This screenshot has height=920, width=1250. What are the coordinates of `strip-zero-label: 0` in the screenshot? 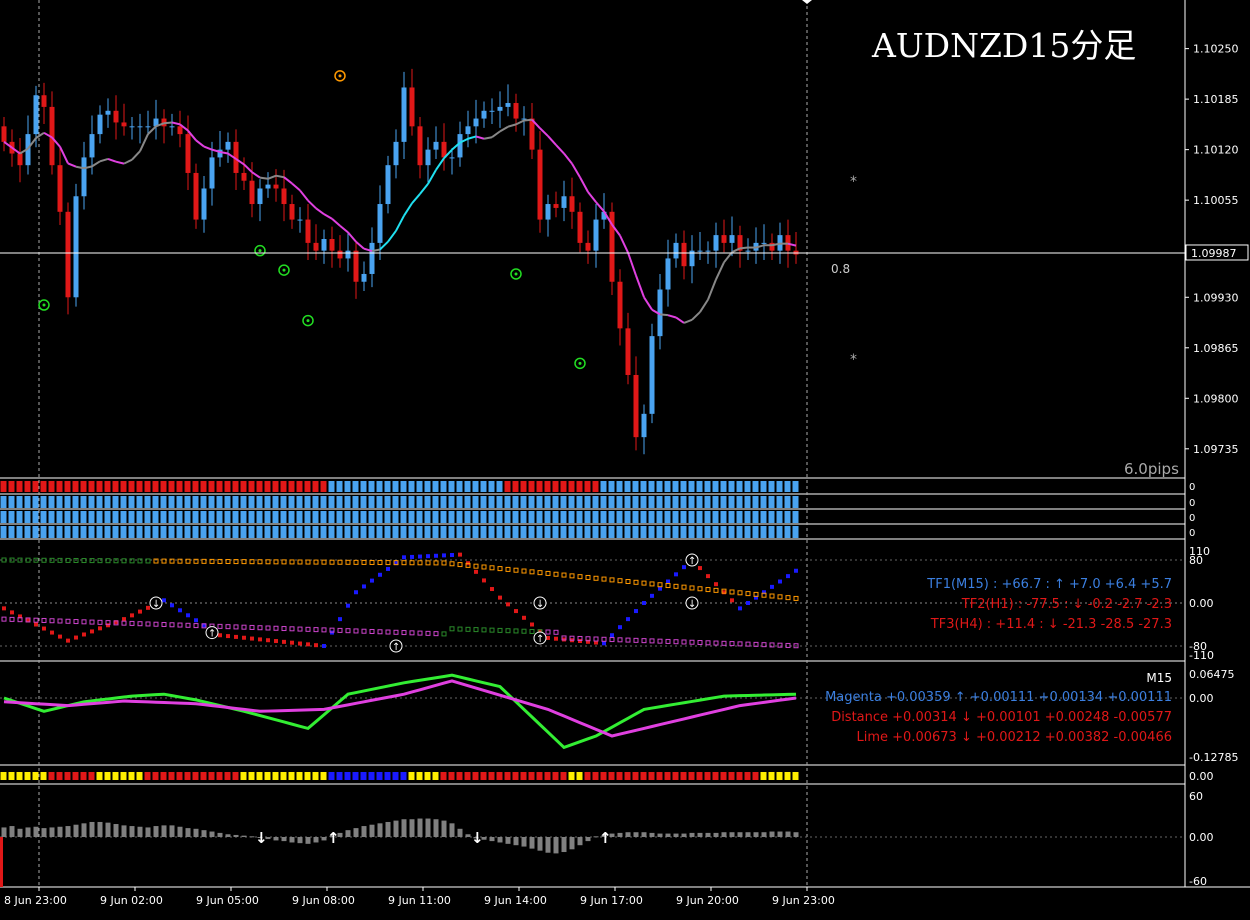 It's located at (1192, 518).